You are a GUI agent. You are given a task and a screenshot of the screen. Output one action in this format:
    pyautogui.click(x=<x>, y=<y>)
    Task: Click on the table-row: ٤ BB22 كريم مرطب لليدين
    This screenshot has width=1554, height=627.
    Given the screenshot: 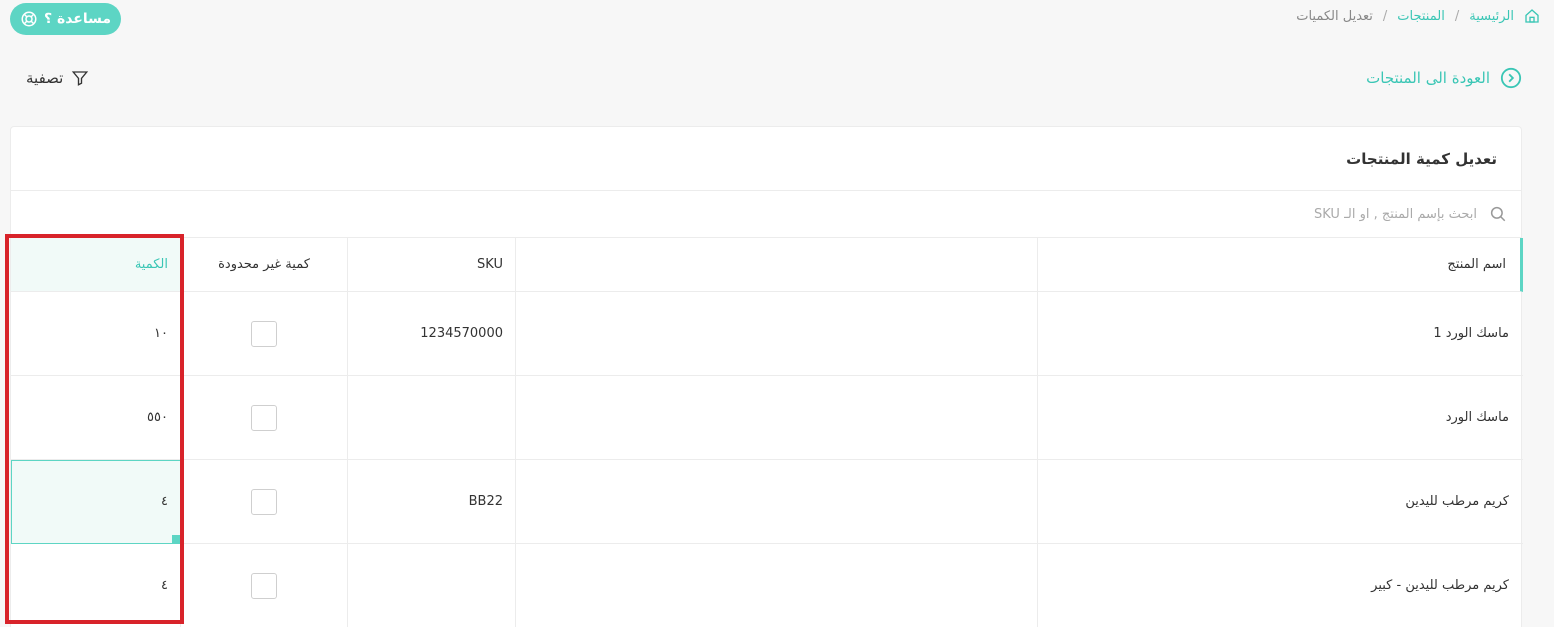 What is the action you would take?
    pyautogui.click(x=767, y=502)
    